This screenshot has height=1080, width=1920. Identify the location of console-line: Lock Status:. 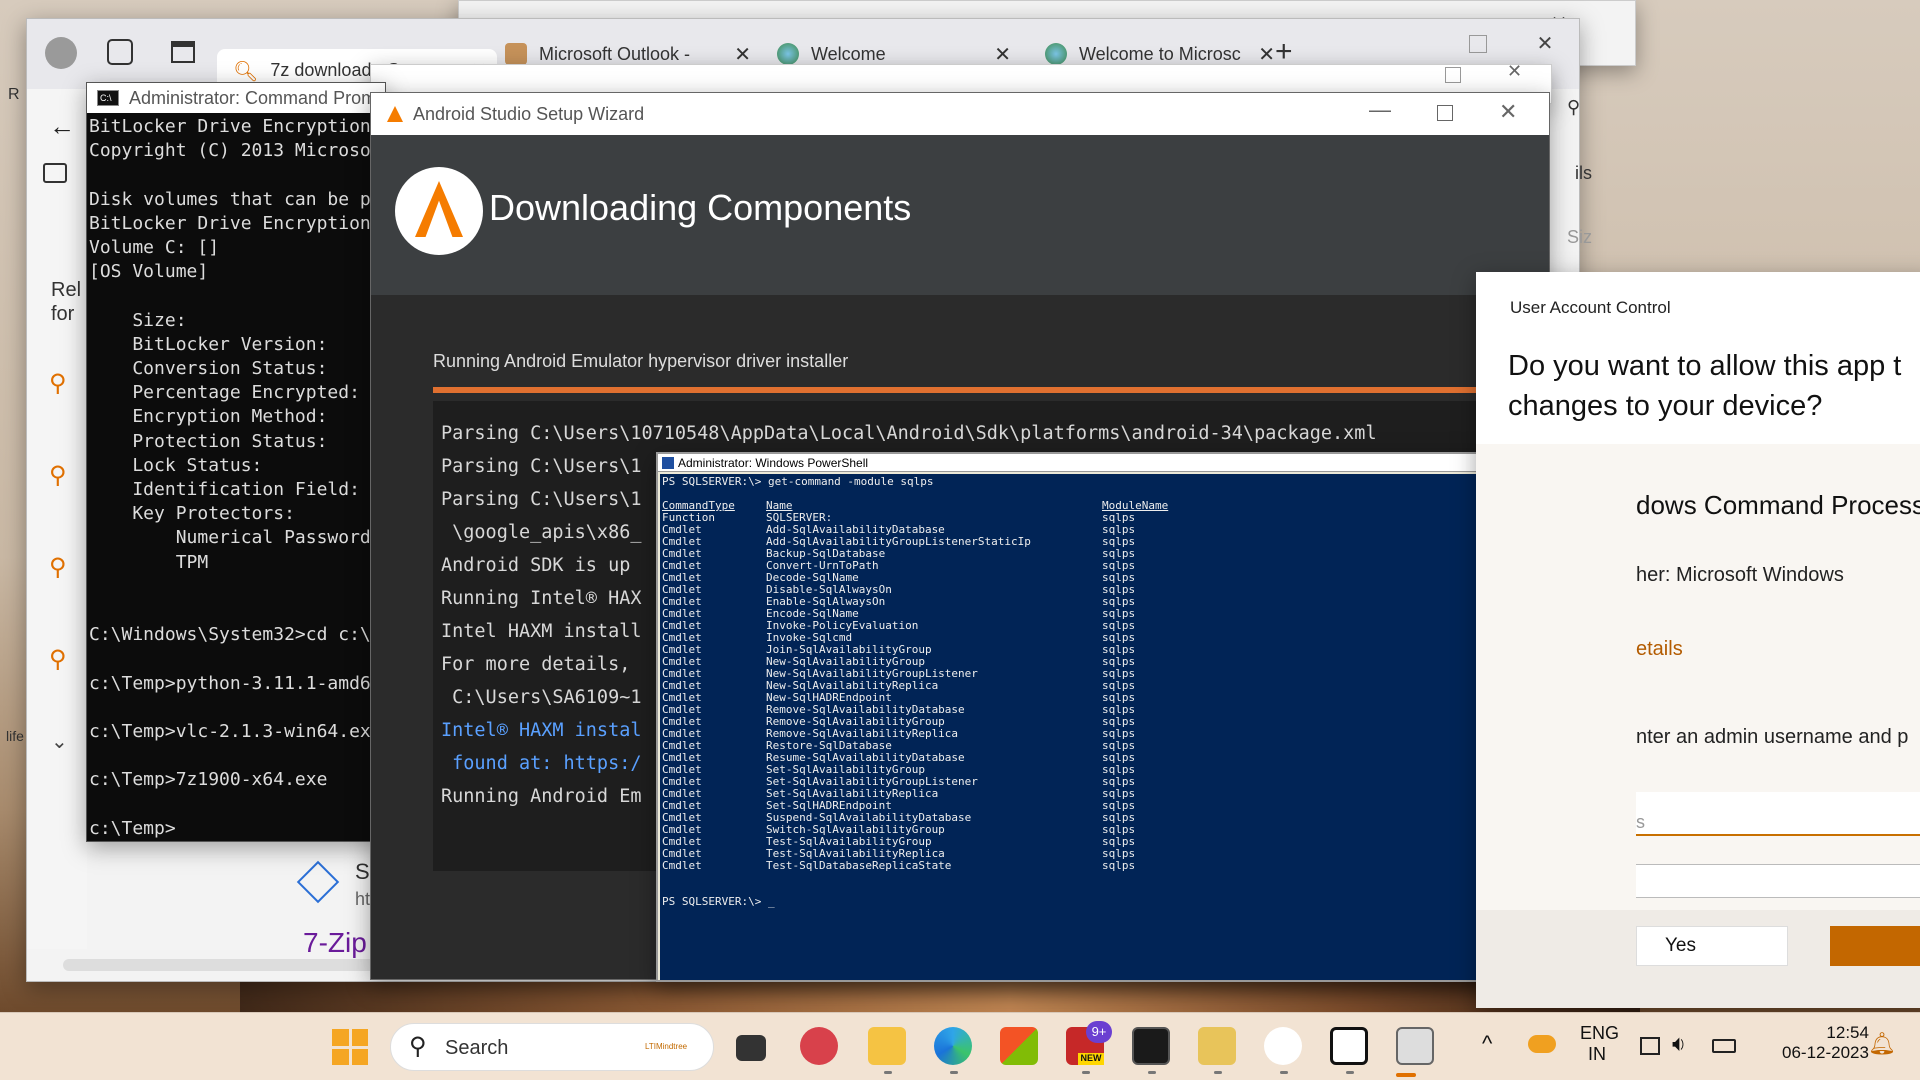
(176, 465).